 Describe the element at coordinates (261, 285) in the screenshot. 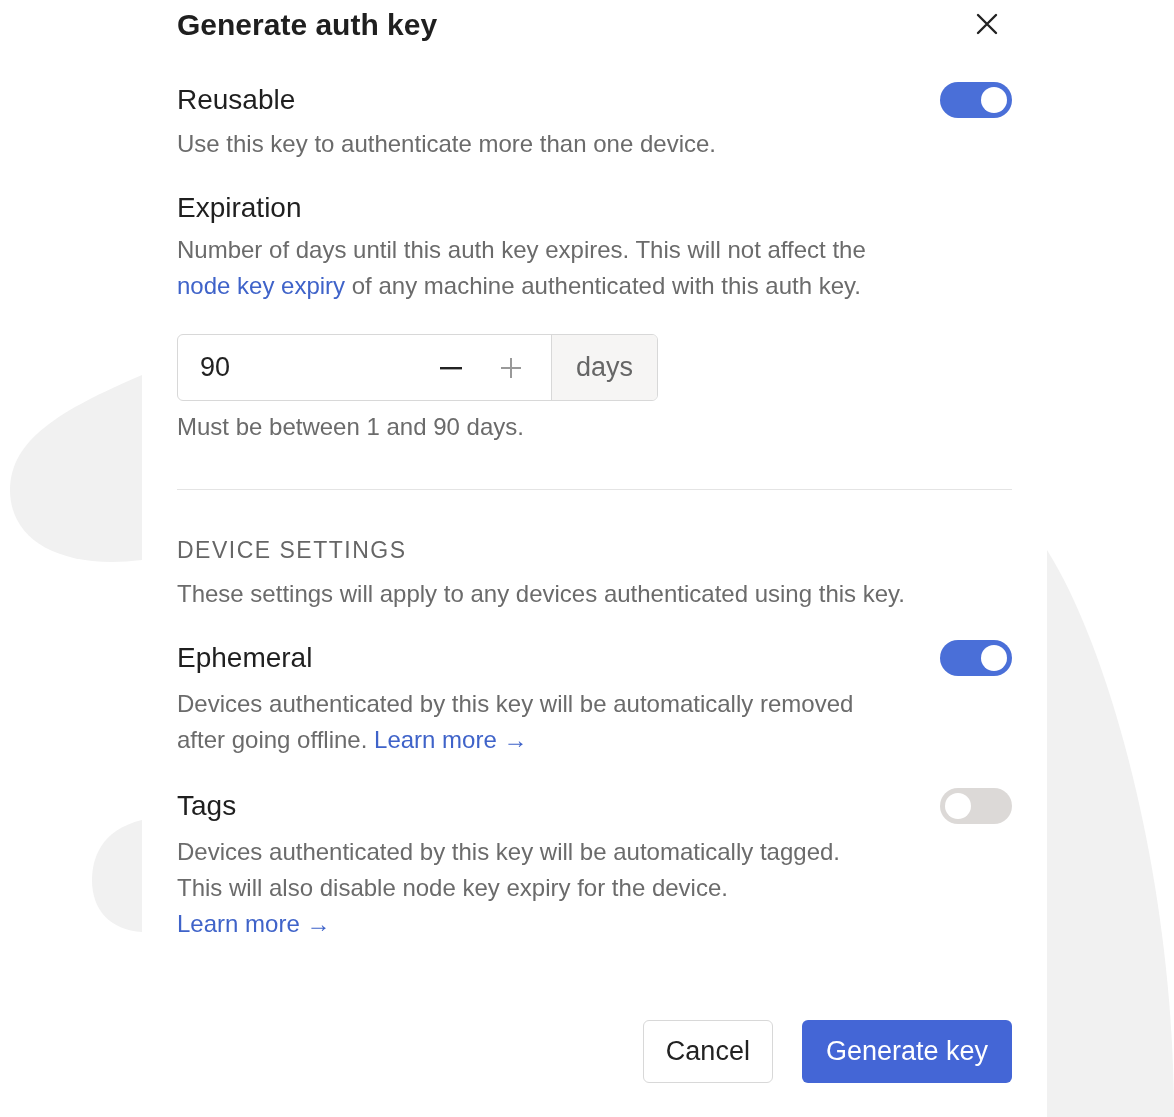

I see `node-key-expiry-link: node key expiry` at that location.